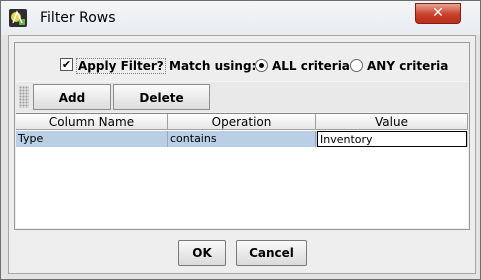  Describe the element at coordinates (356, 65) in the screenshot. I see `any-criteria-radio` at that location.